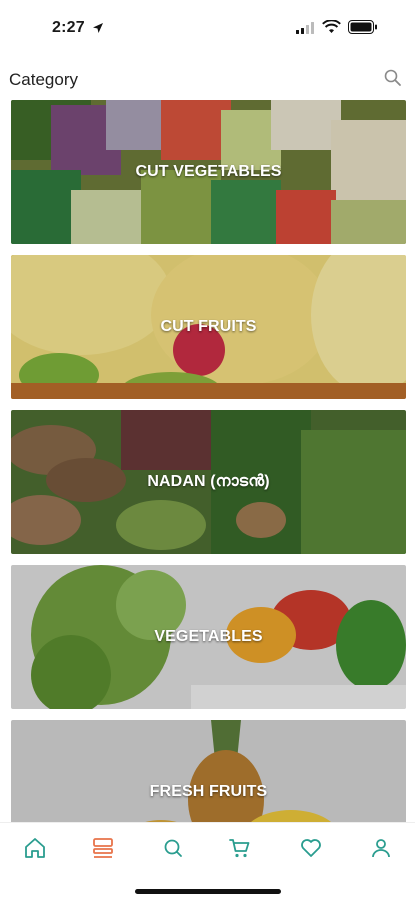  I want to click on status-time: 2:27, so click(68, 27).